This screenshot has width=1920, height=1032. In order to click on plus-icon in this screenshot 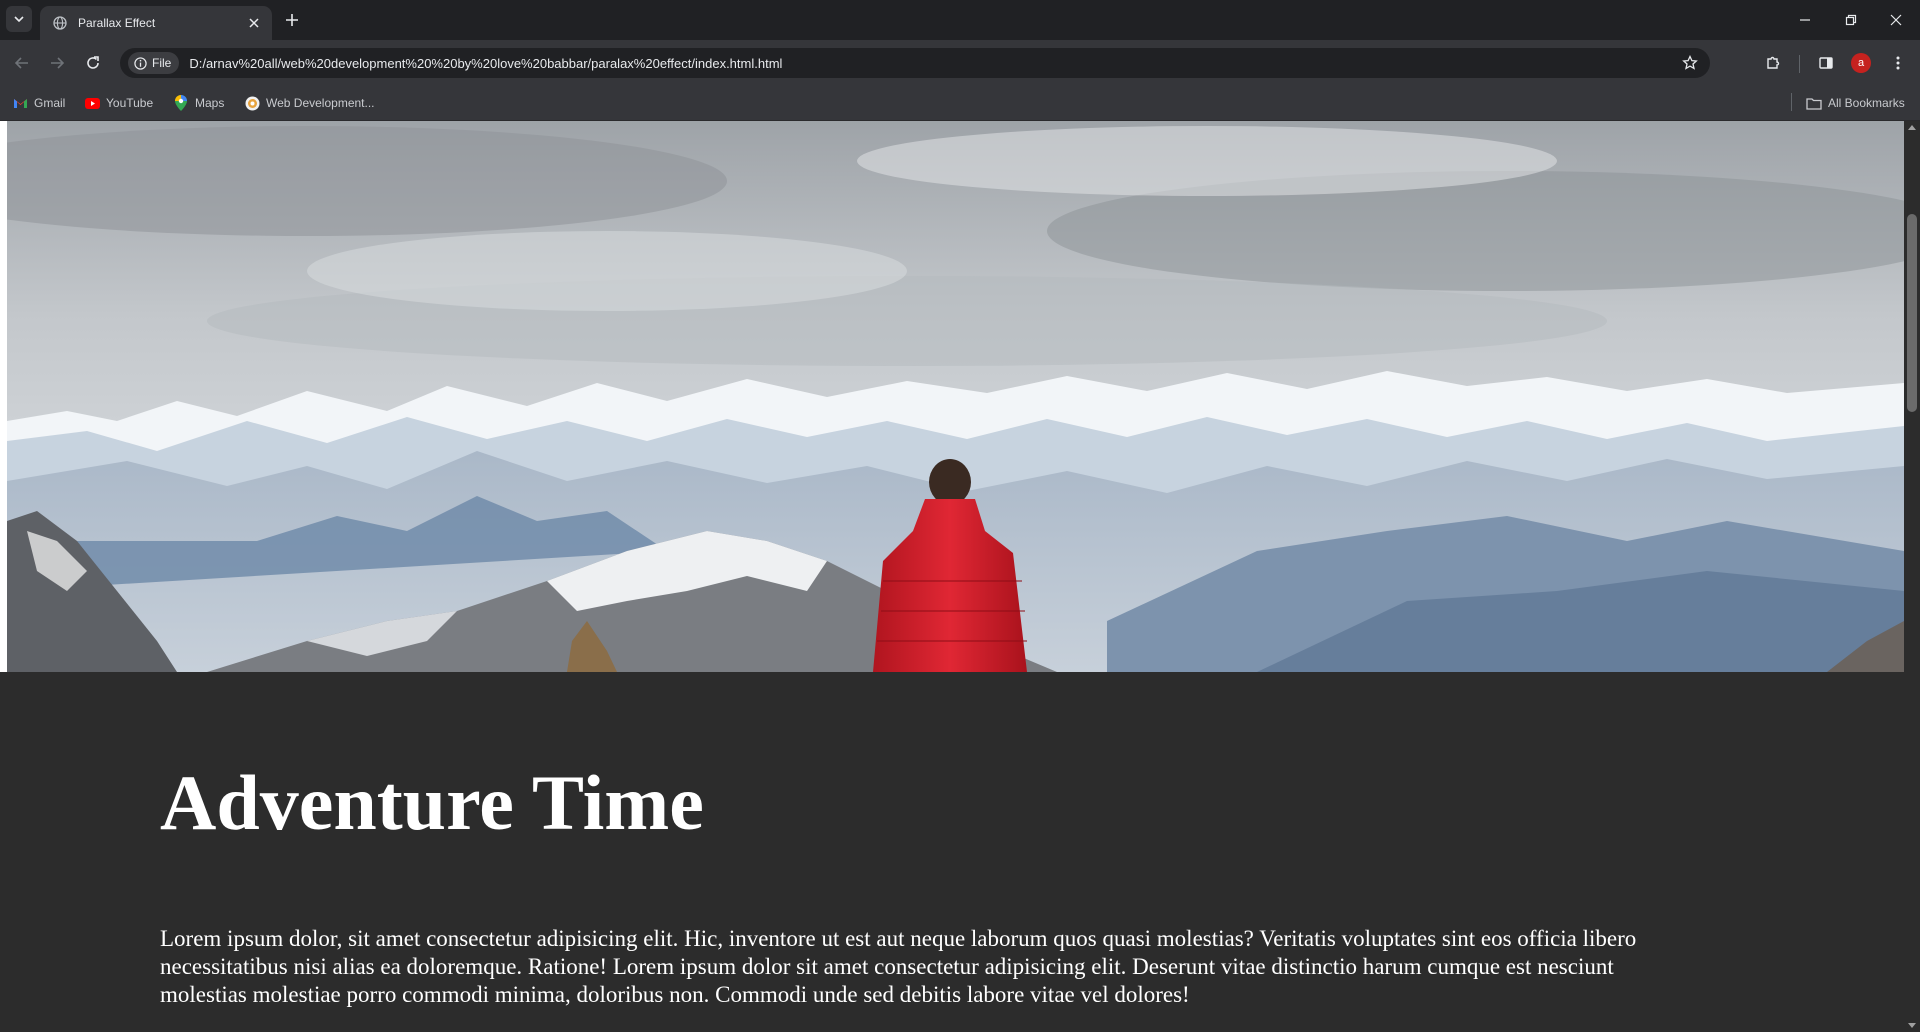, I will do `click(292, 20)`.